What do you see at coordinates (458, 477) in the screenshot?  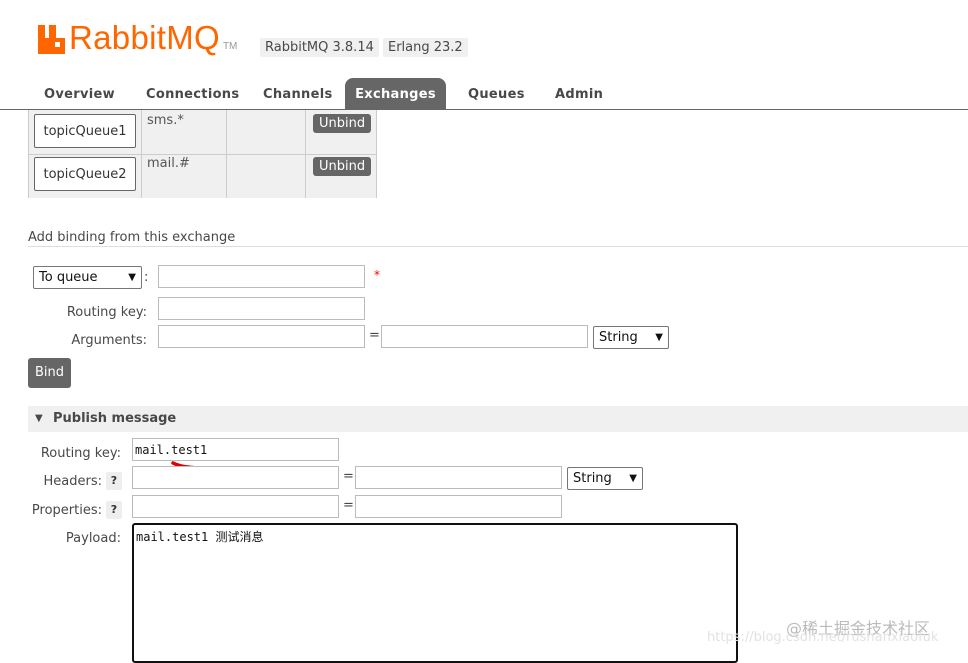 I see `header-value-input` at bounding box center [458, 477].